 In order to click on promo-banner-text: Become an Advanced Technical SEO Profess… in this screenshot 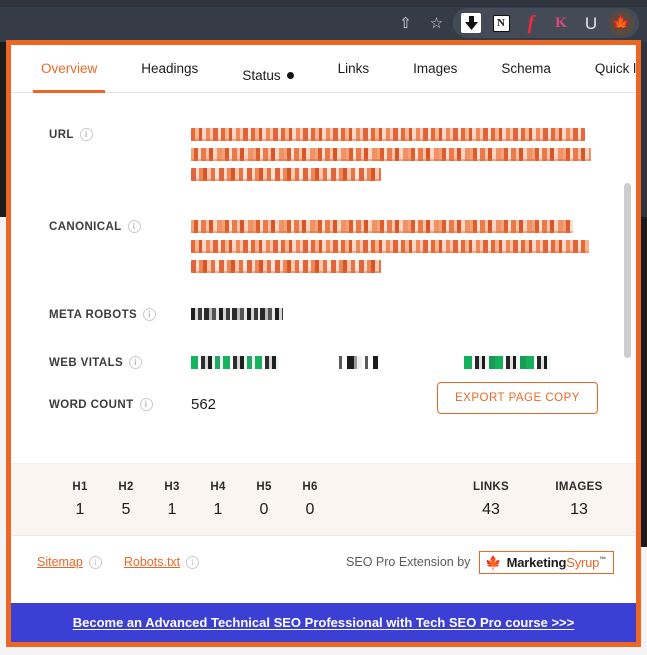, I will do `click(323, 622)`.